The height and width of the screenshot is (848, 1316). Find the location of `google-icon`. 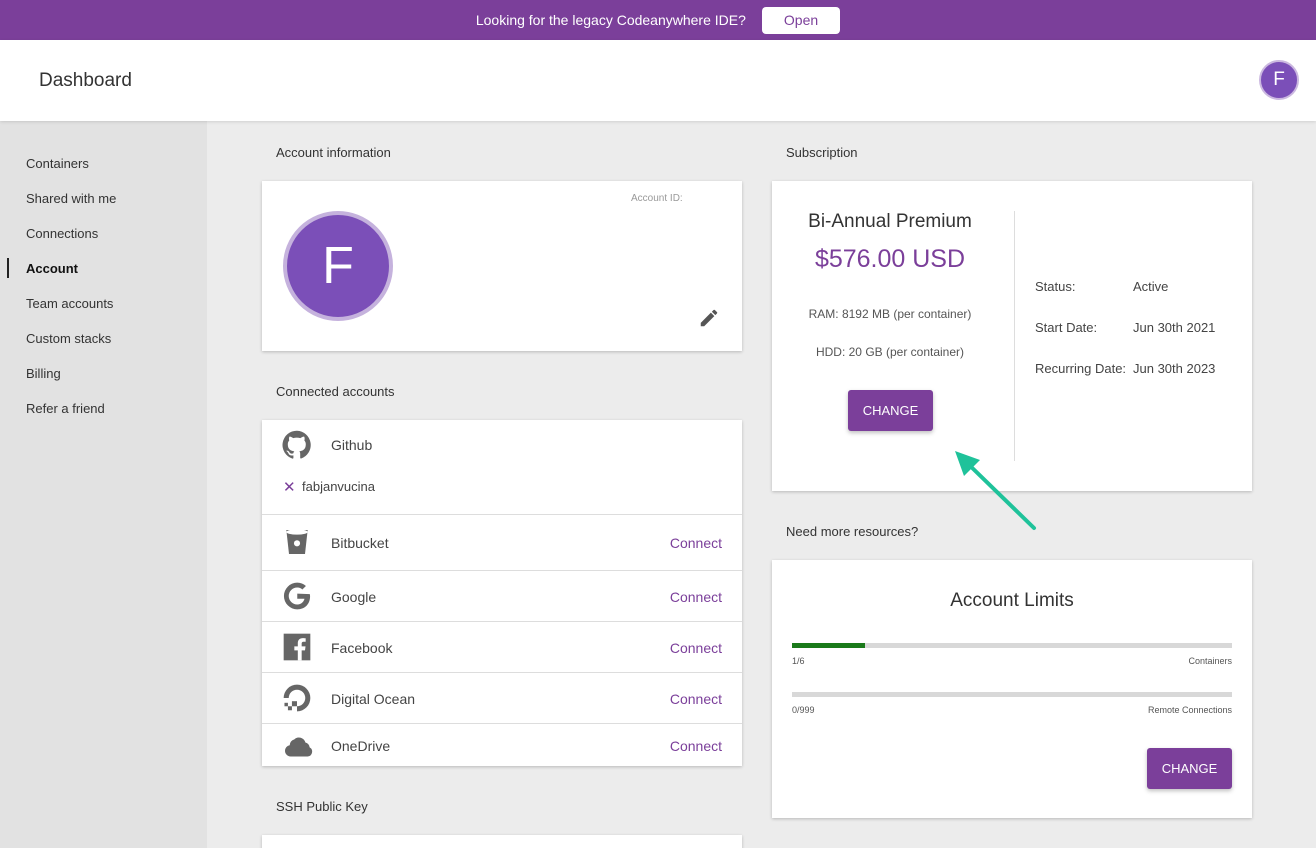

google-icon is located at coordinates (297, 596).